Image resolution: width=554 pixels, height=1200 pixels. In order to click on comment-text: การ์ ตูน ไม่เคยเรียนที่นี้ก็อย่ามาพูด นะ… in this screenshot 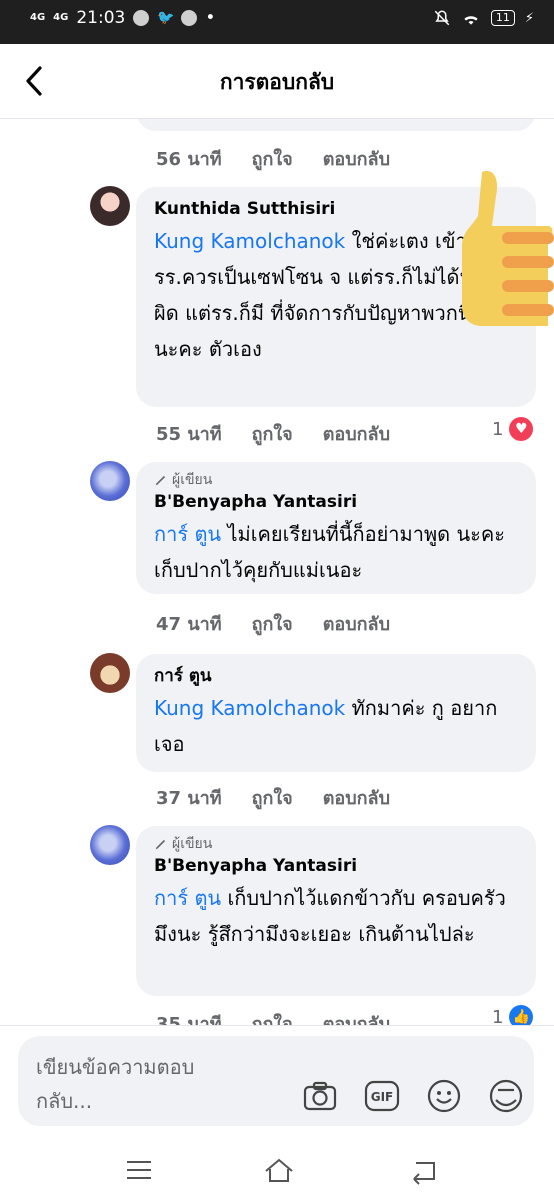, I will do `click(330, 552)`.